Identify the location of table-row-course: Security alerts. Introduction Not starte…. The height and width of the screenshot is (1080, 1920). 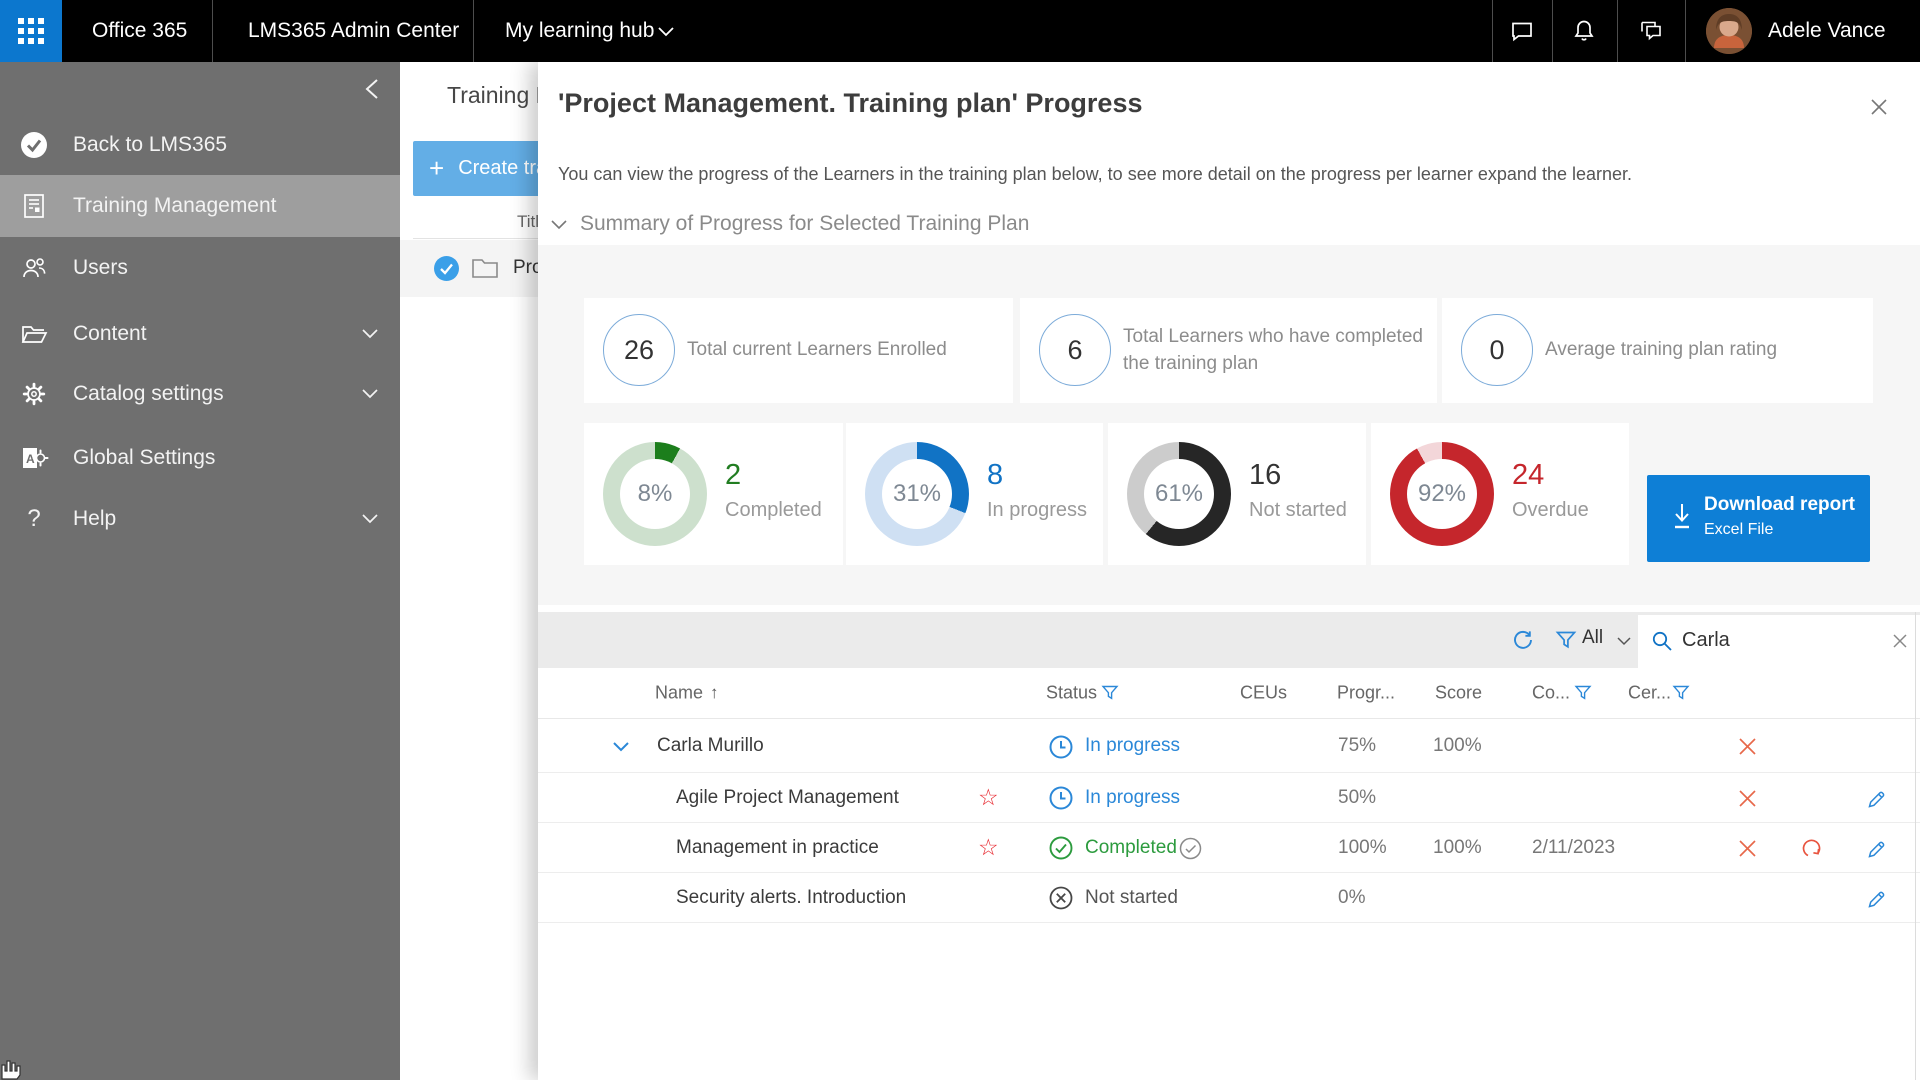
(1229, 898).